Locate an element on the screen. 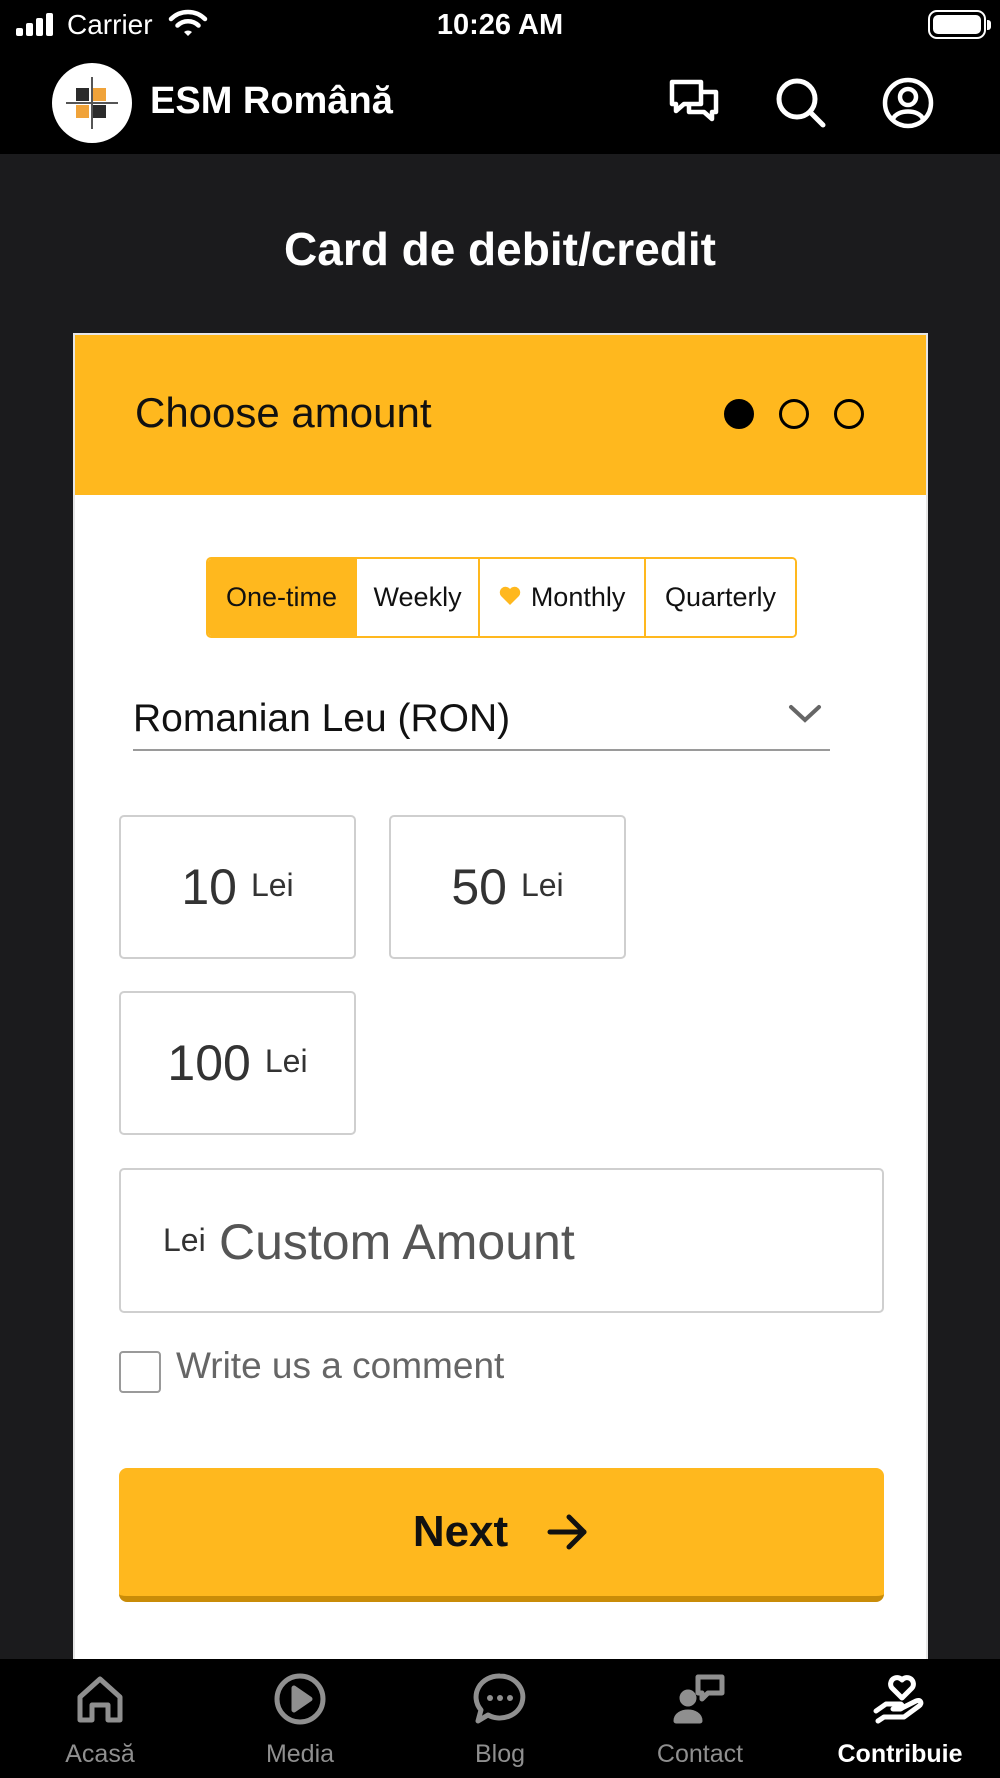 Image resolution: width=1000 pixels, height=1778 pixels. play-icon is located at coordinates (300, 1699).